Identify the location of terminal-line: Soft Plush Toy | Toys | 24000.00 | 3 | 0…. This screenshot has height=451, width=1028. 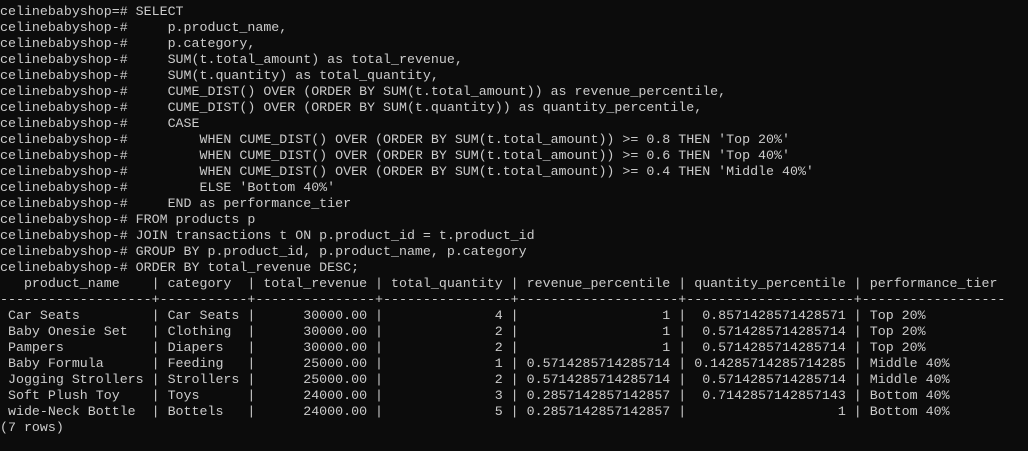
(475, 395).